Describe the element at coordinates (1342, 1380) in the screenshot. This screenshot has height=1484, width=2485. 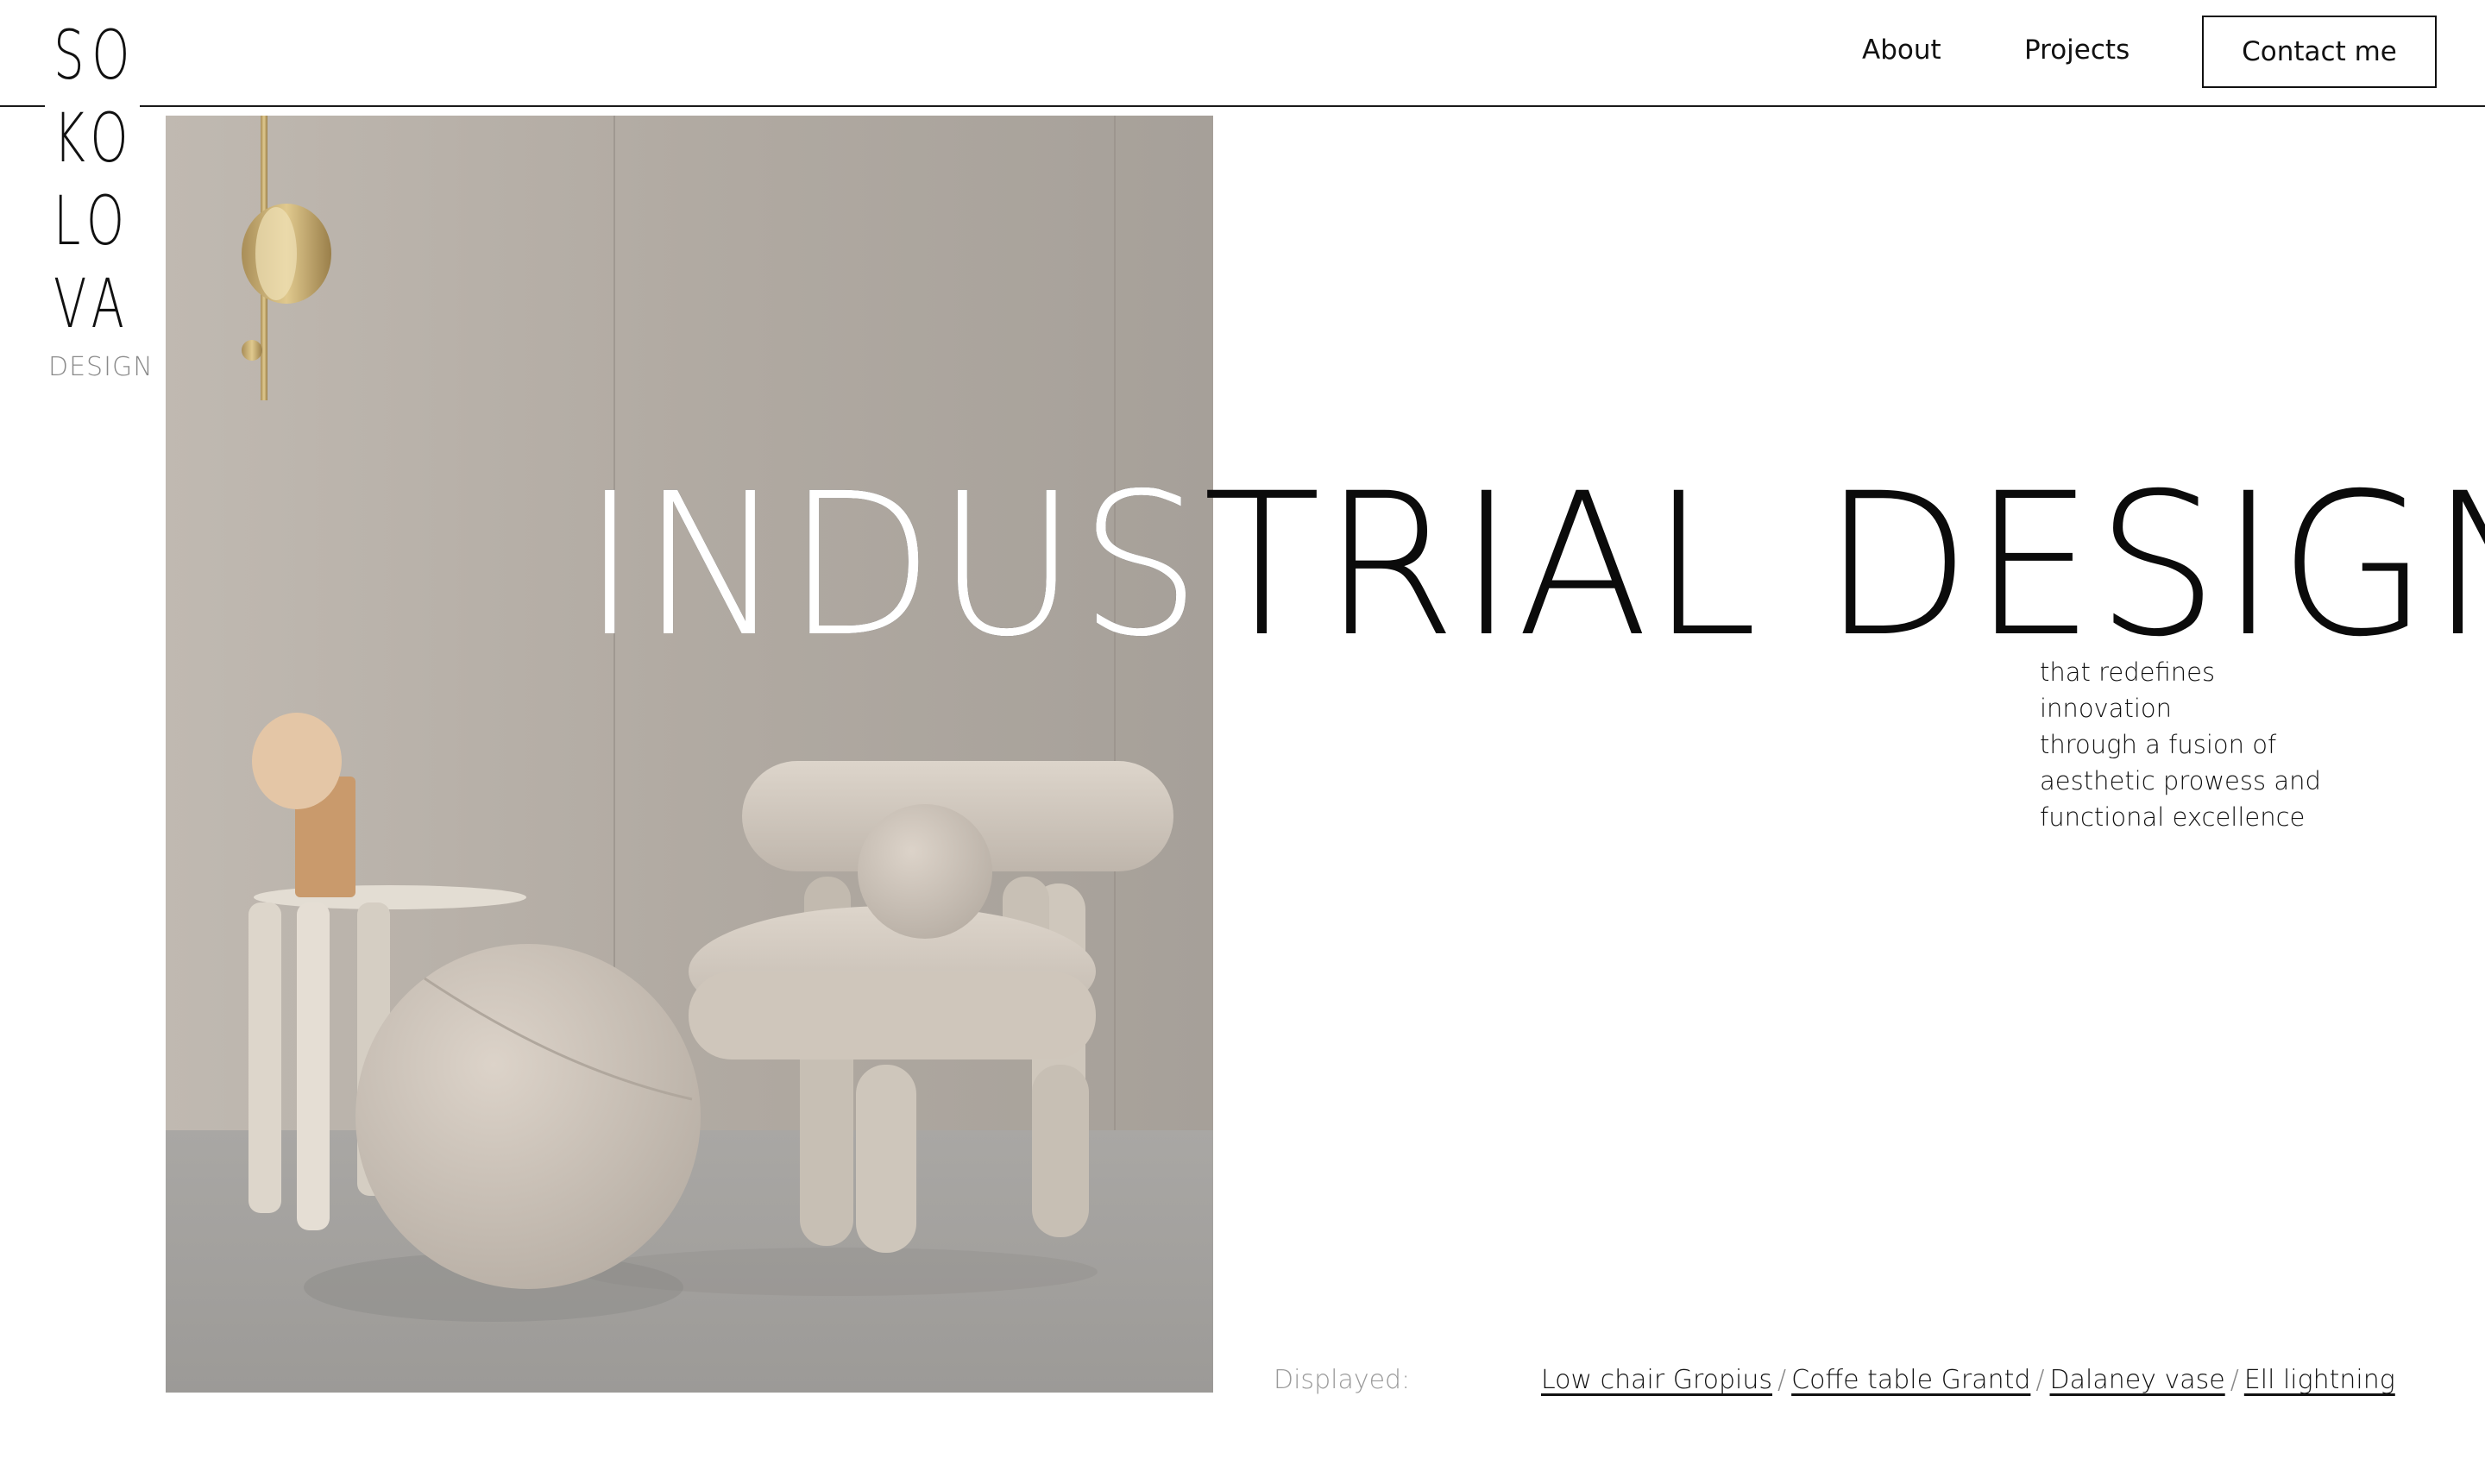
I see `displayed-label: Displayed:` at that location.